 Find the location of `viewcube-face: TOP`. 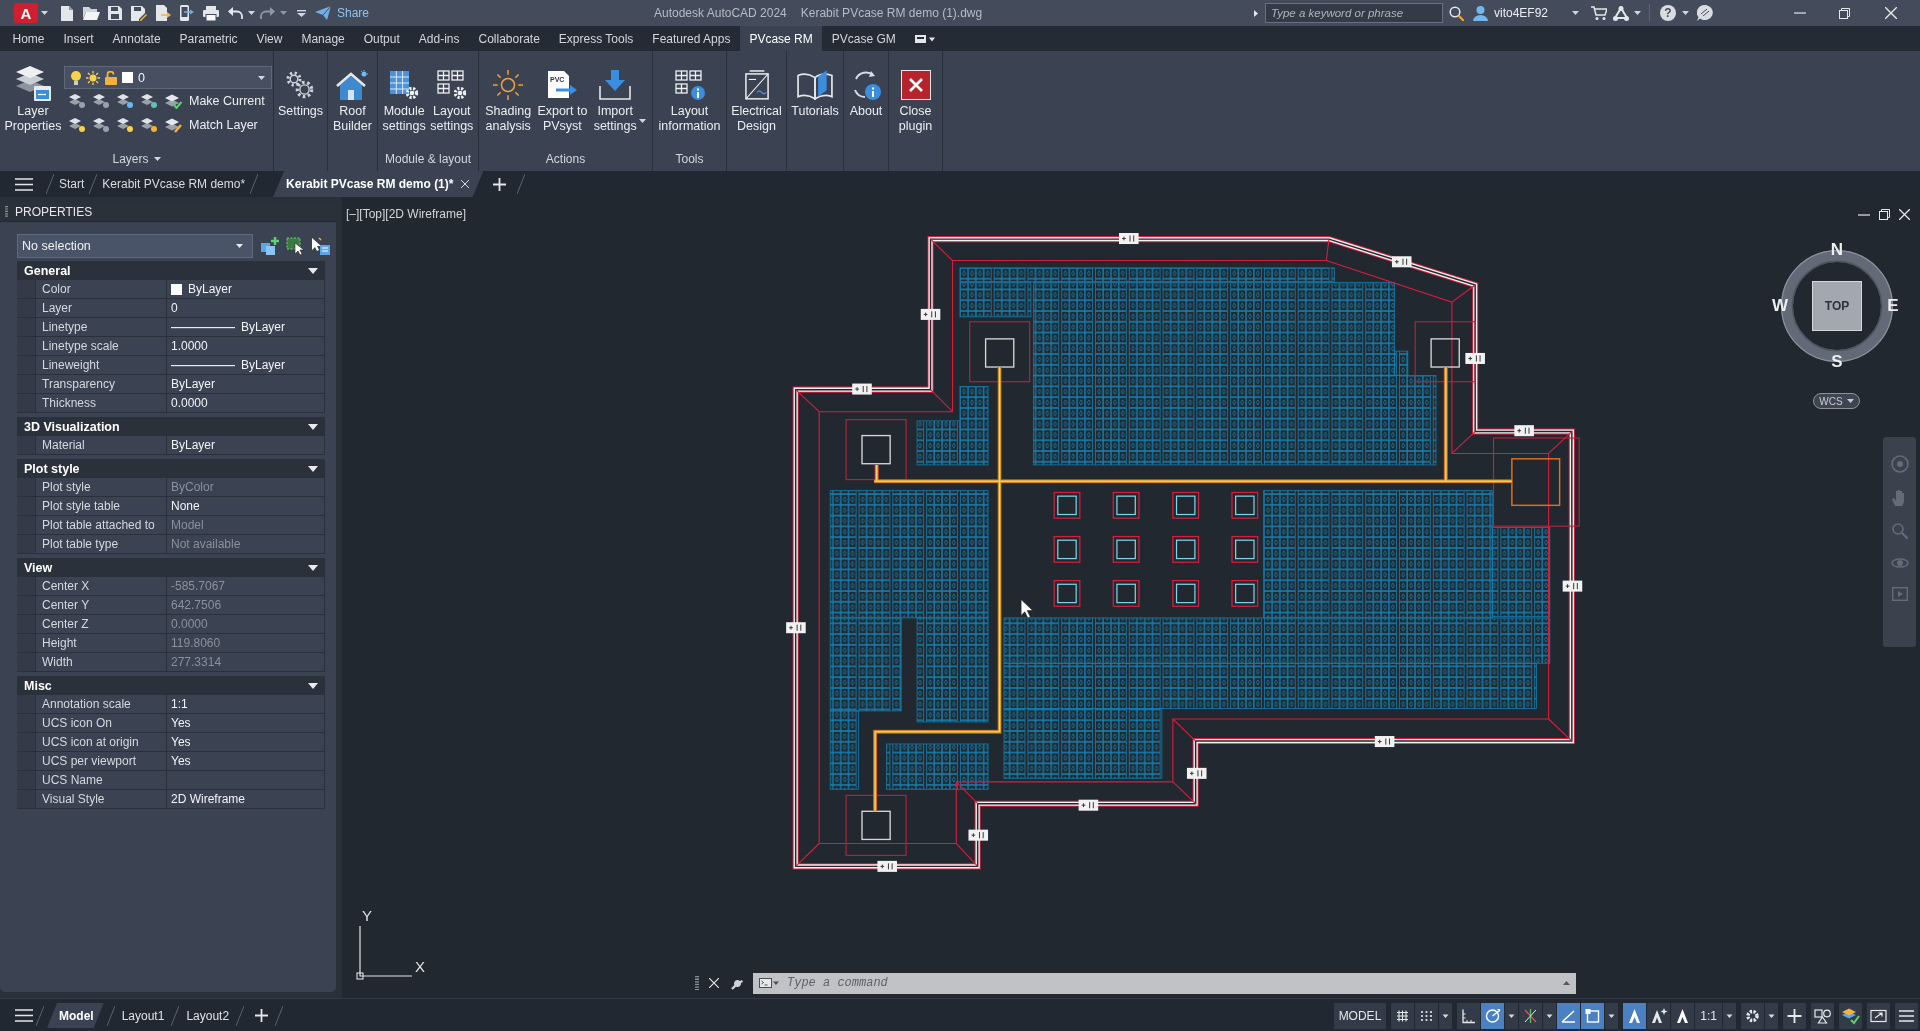

viewcube-face: TOP is located at coordinates (1837, 306).